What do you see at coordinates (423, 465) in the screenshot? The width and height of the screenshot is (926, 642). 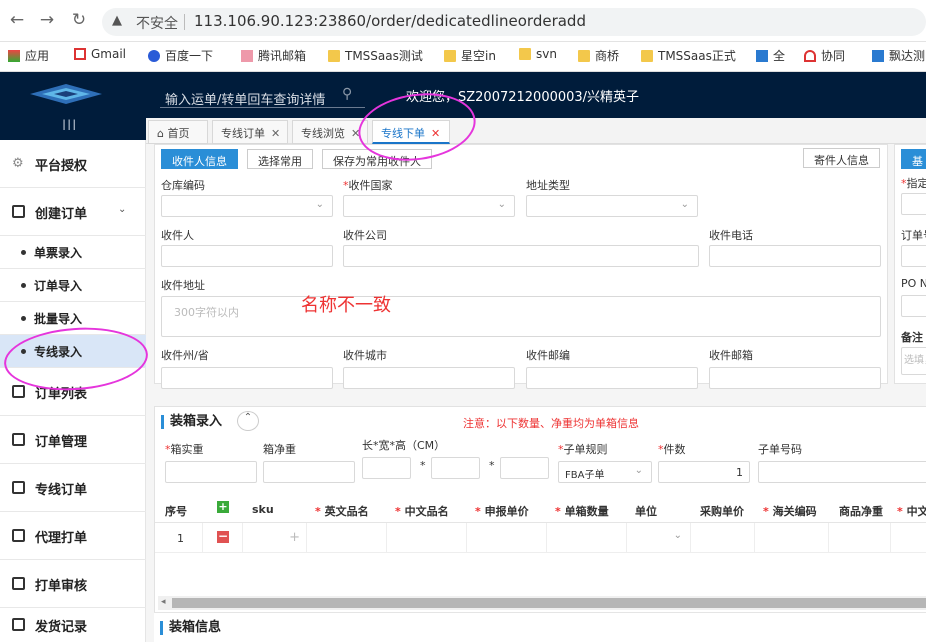 I see `times-sign: *` at bounding box center [423, 465].